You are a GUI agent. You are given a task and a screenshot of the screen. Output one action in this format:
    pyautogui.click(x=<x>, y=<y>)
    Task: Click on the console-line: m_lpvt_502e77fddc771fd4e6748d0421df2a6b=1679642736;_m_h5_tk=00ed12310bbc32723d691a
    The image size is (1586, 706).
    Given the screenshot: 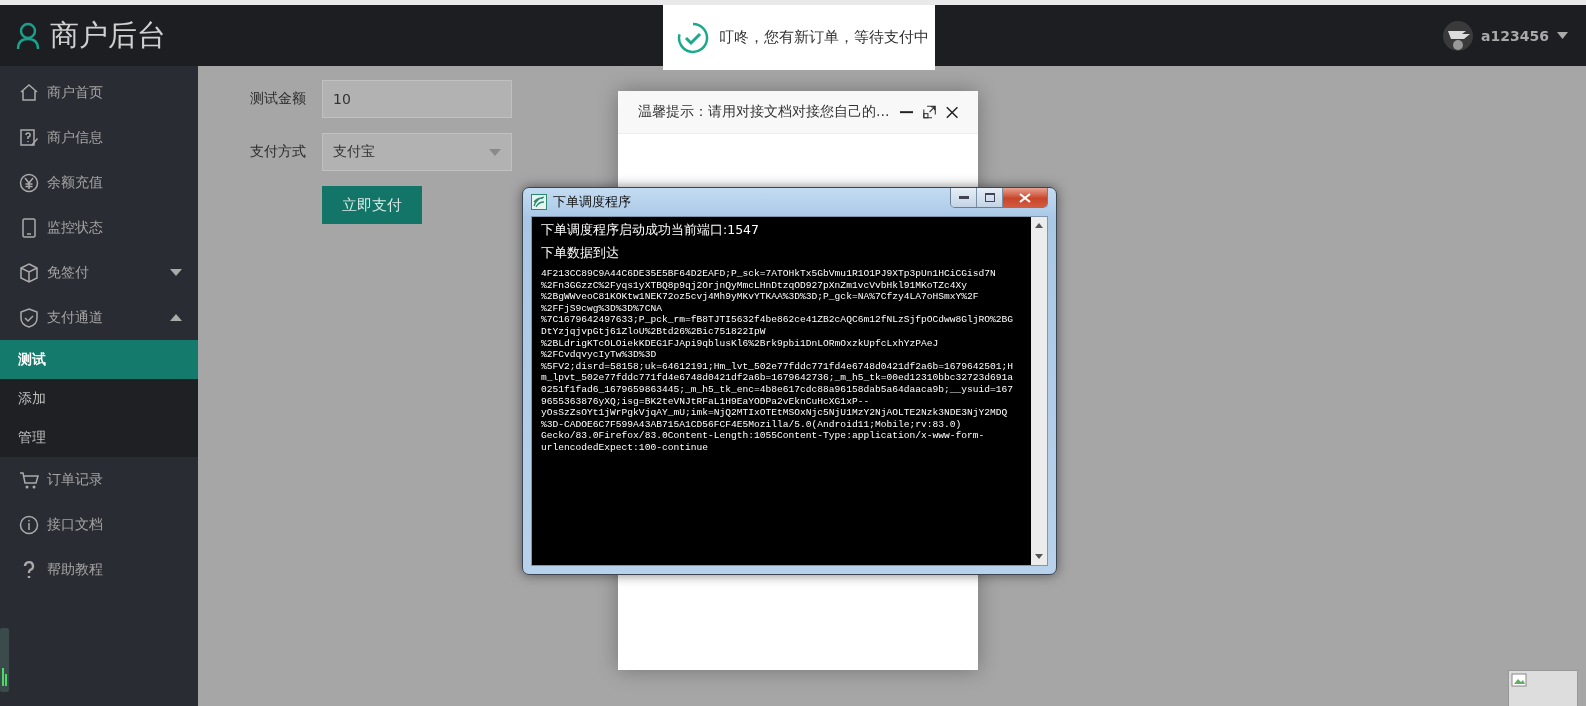 What is the action you would take?
    pyautogui.click(x=778, y=378)
    